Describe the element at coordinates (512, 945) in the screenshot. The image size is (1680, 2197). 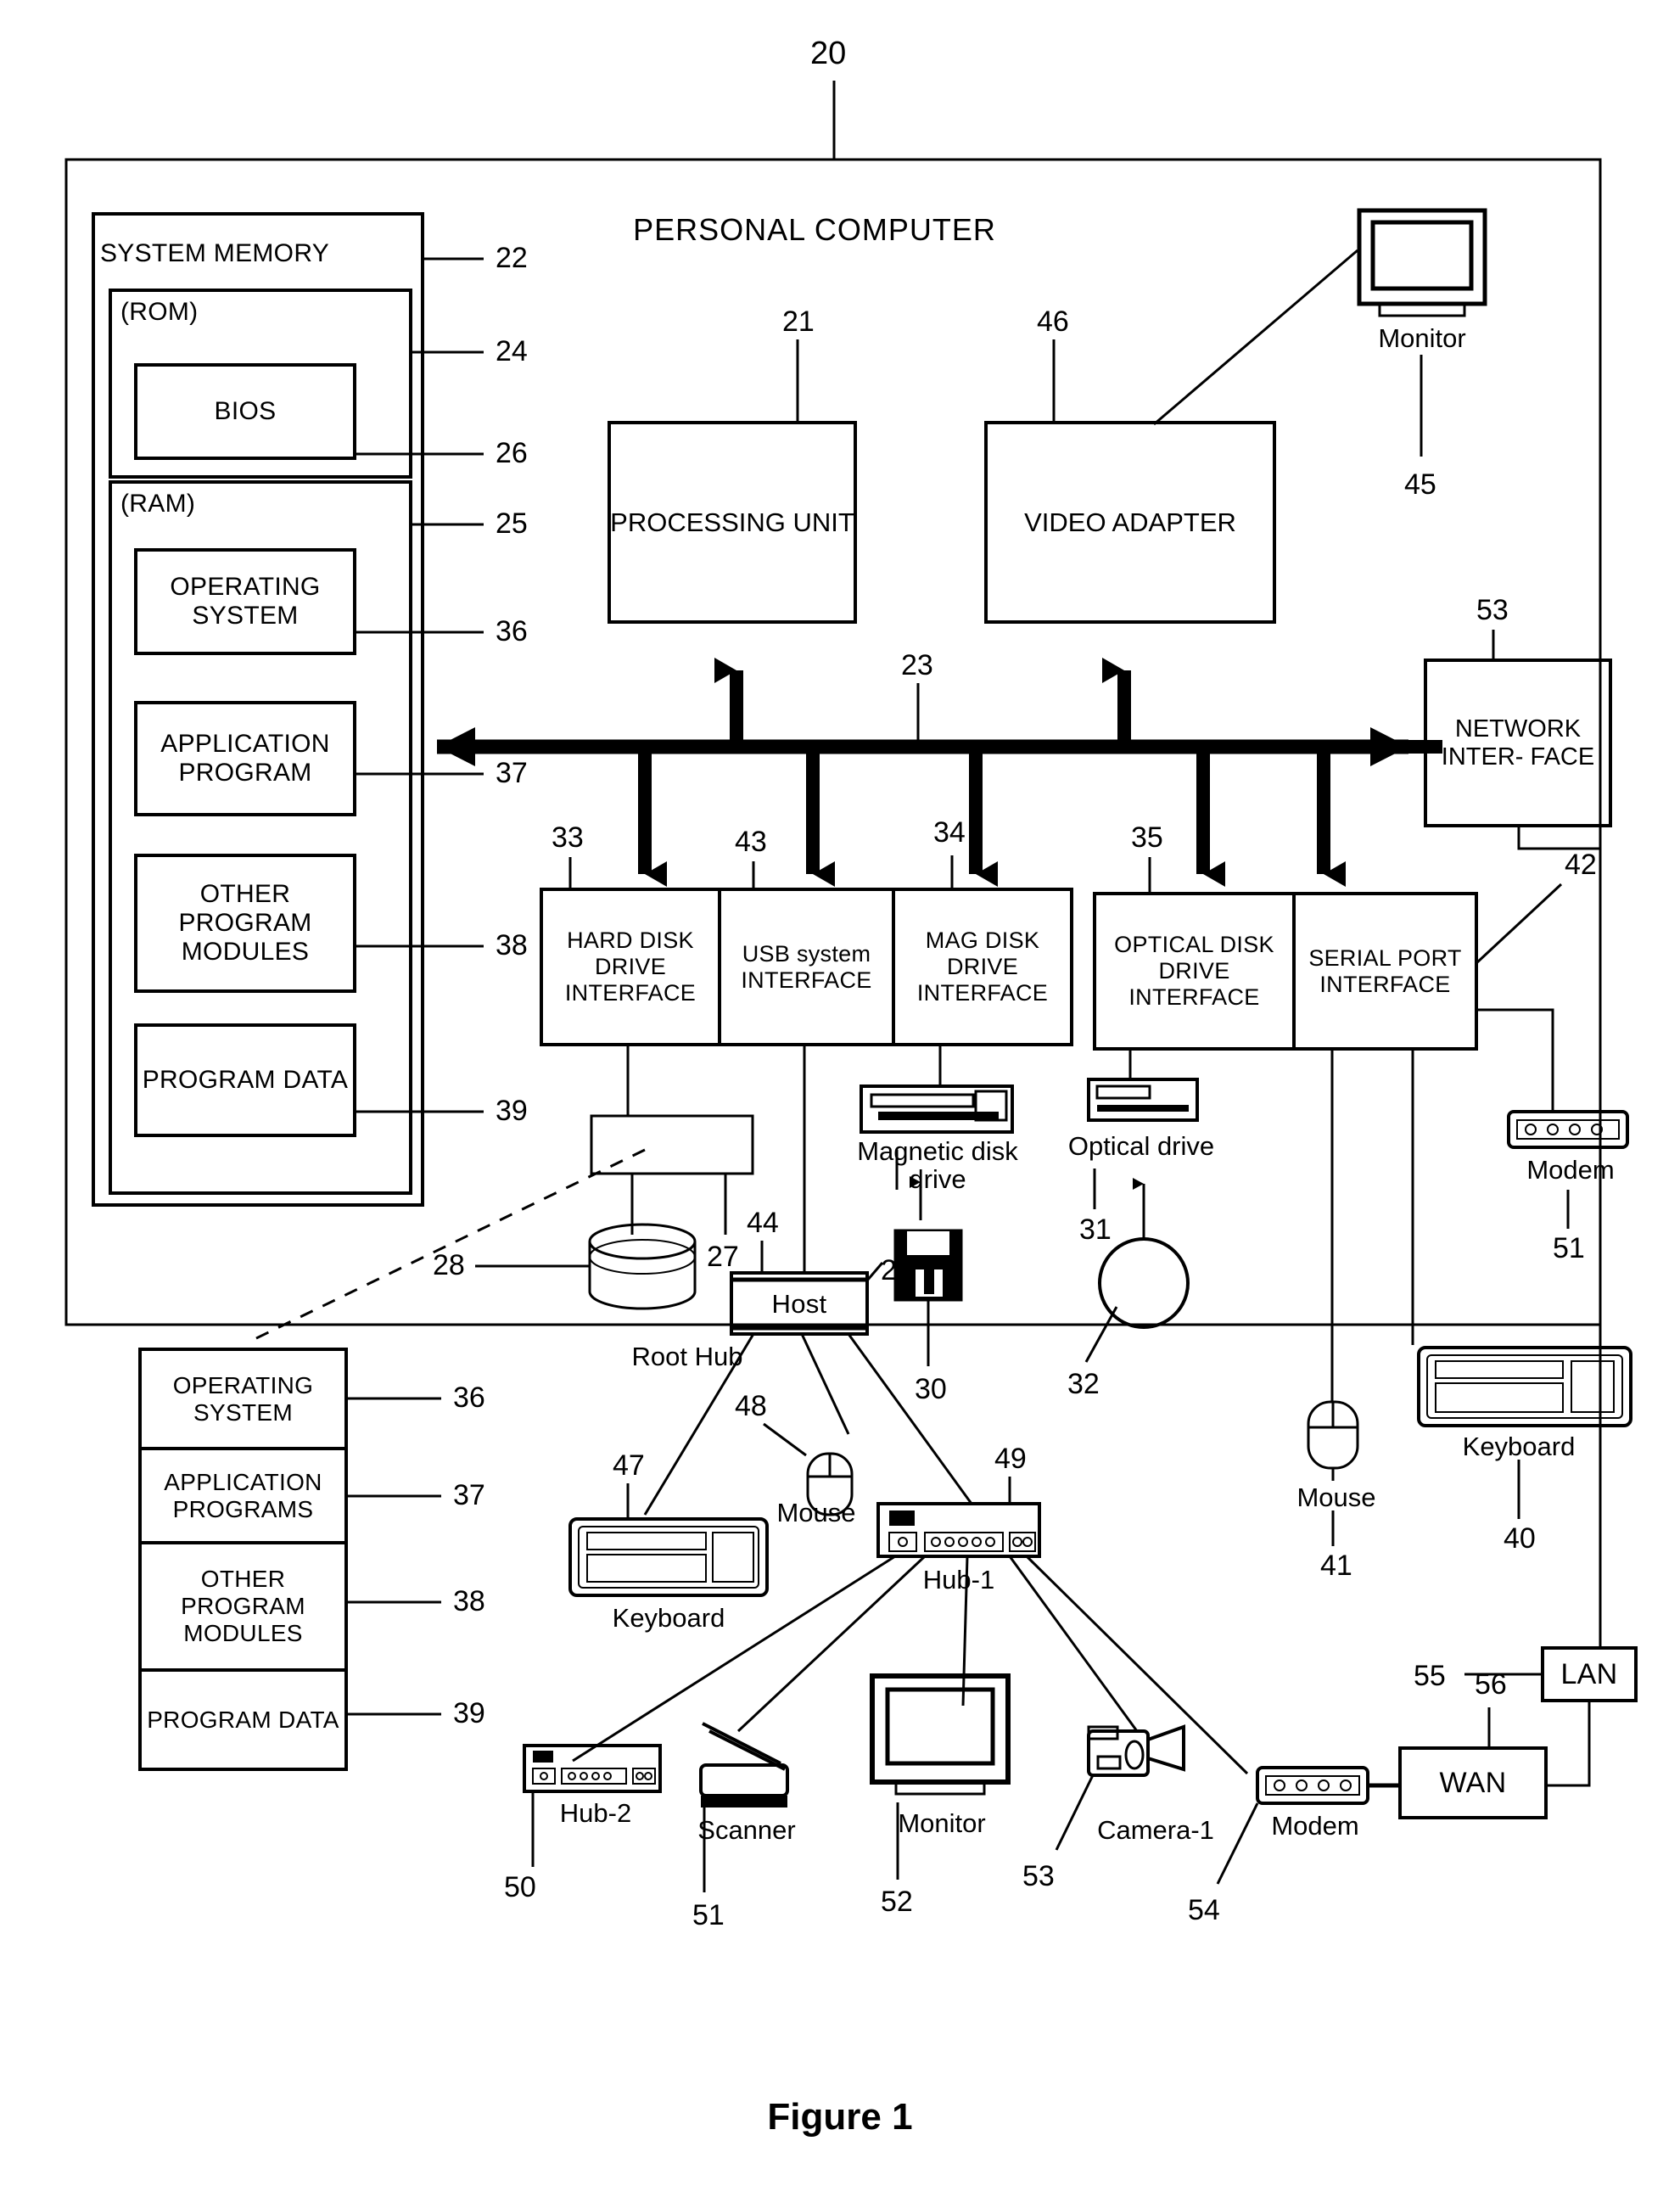
I see `ref-38: 38` at that location.